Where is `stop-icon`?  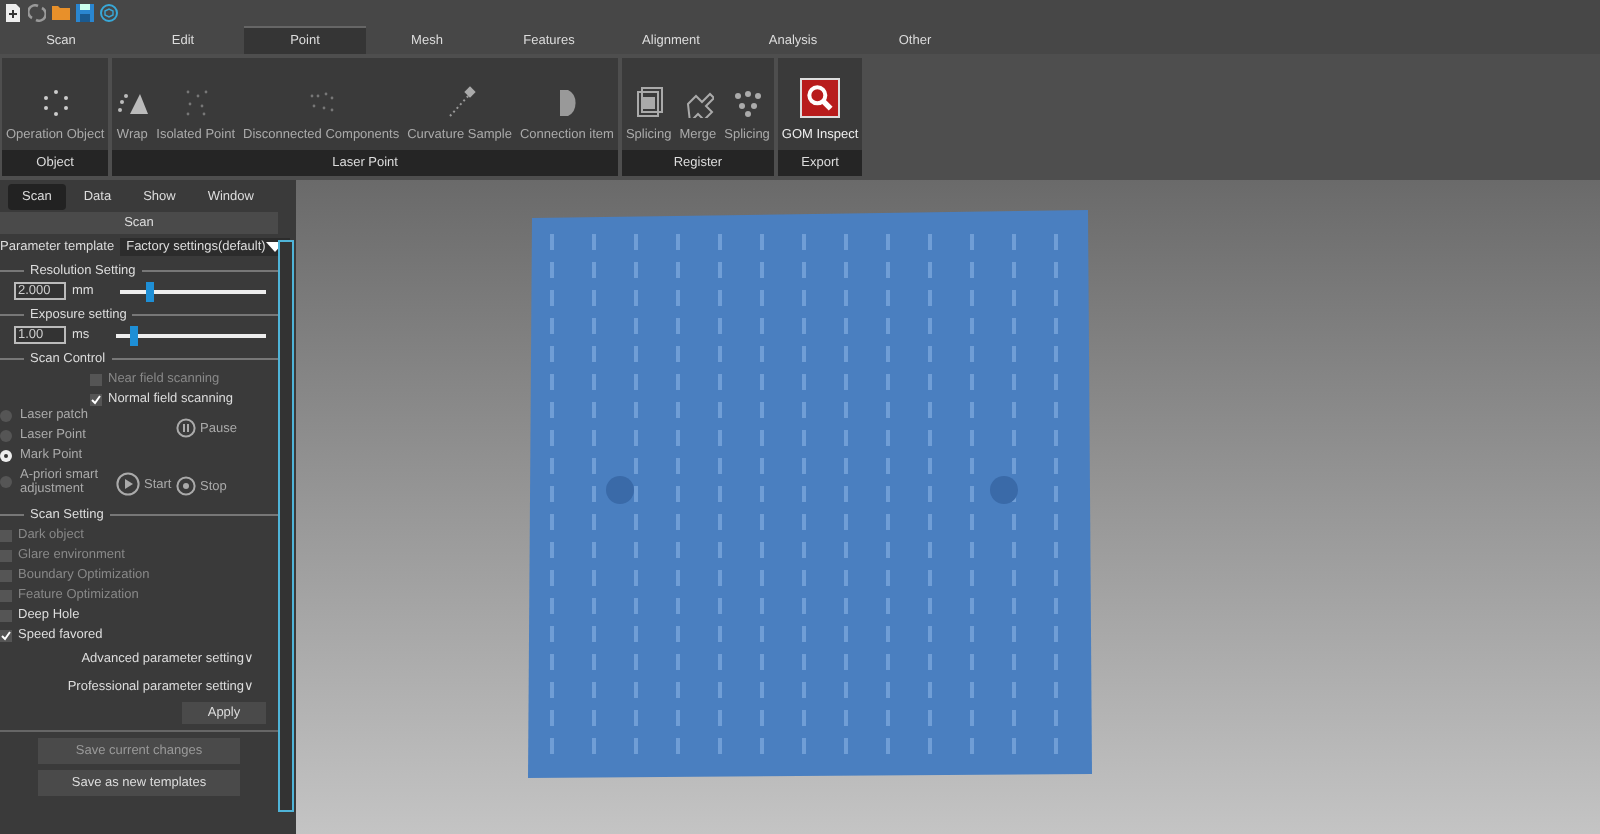 stop-icon is located at coordinates (186, 486).